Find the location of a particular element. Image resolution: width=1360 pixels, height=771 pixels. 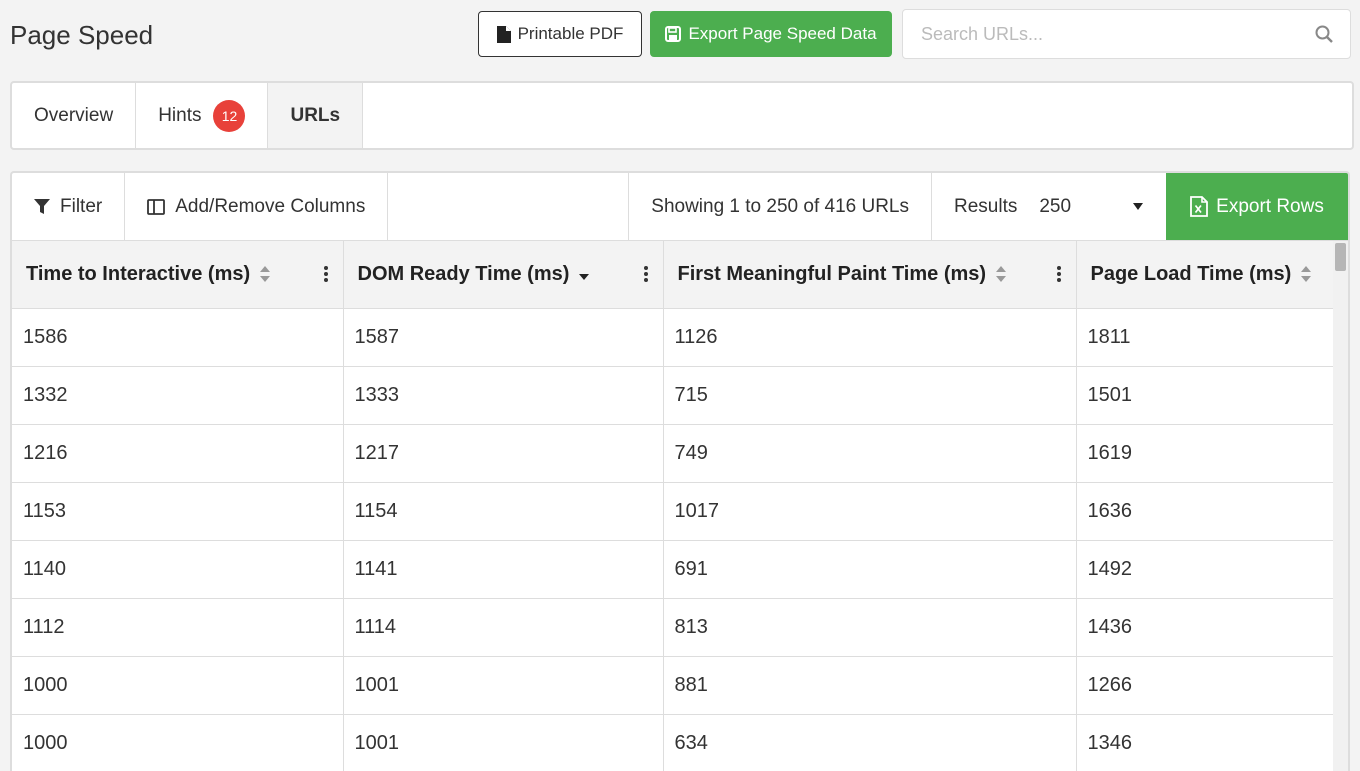

results-label: Results is located at coordinates (986, 206).